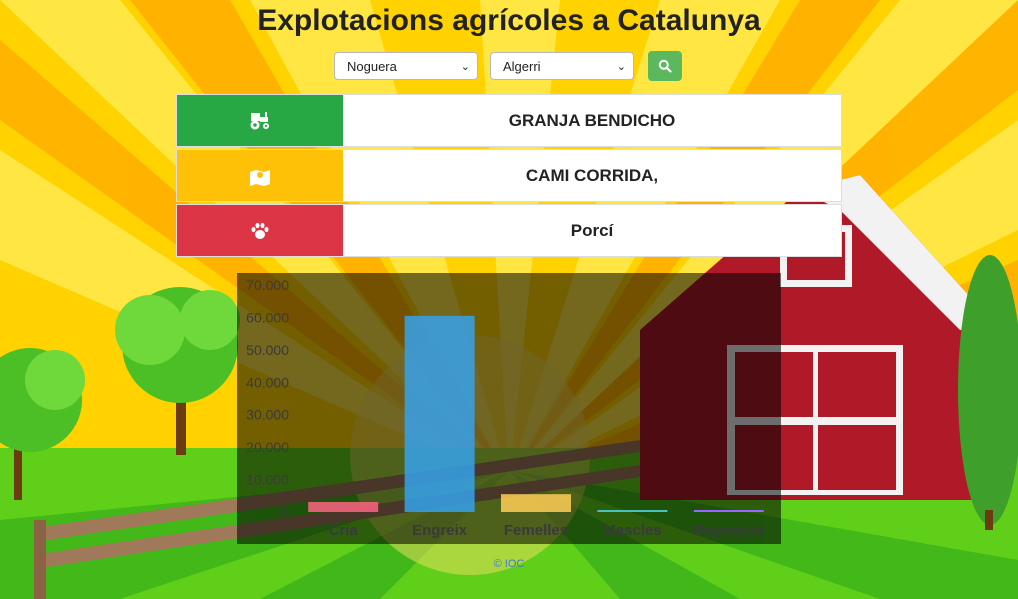  I want to click on x-tick-label: Engreix, so click(440, 530).